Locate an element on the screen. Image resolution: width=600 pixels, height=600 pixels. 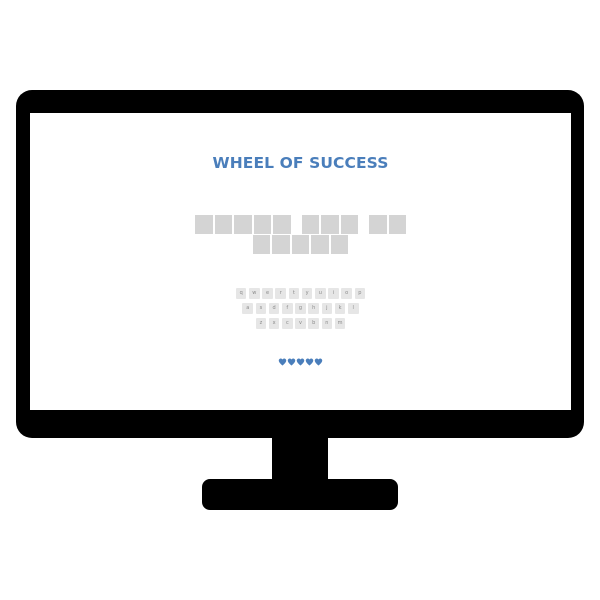
letter-key-m: m is located at coordinates (340, 323).